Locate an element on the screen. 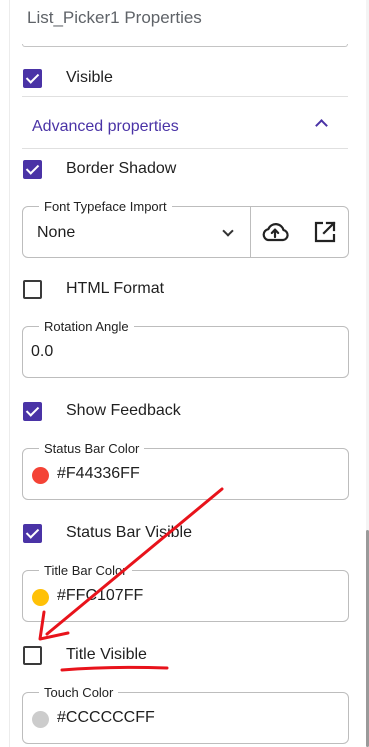 Image resolution: width=369 pixels, height=747 pixels. rotation-angle-field: Rotation Angle 0.0 is located at coordinates (185, 348).